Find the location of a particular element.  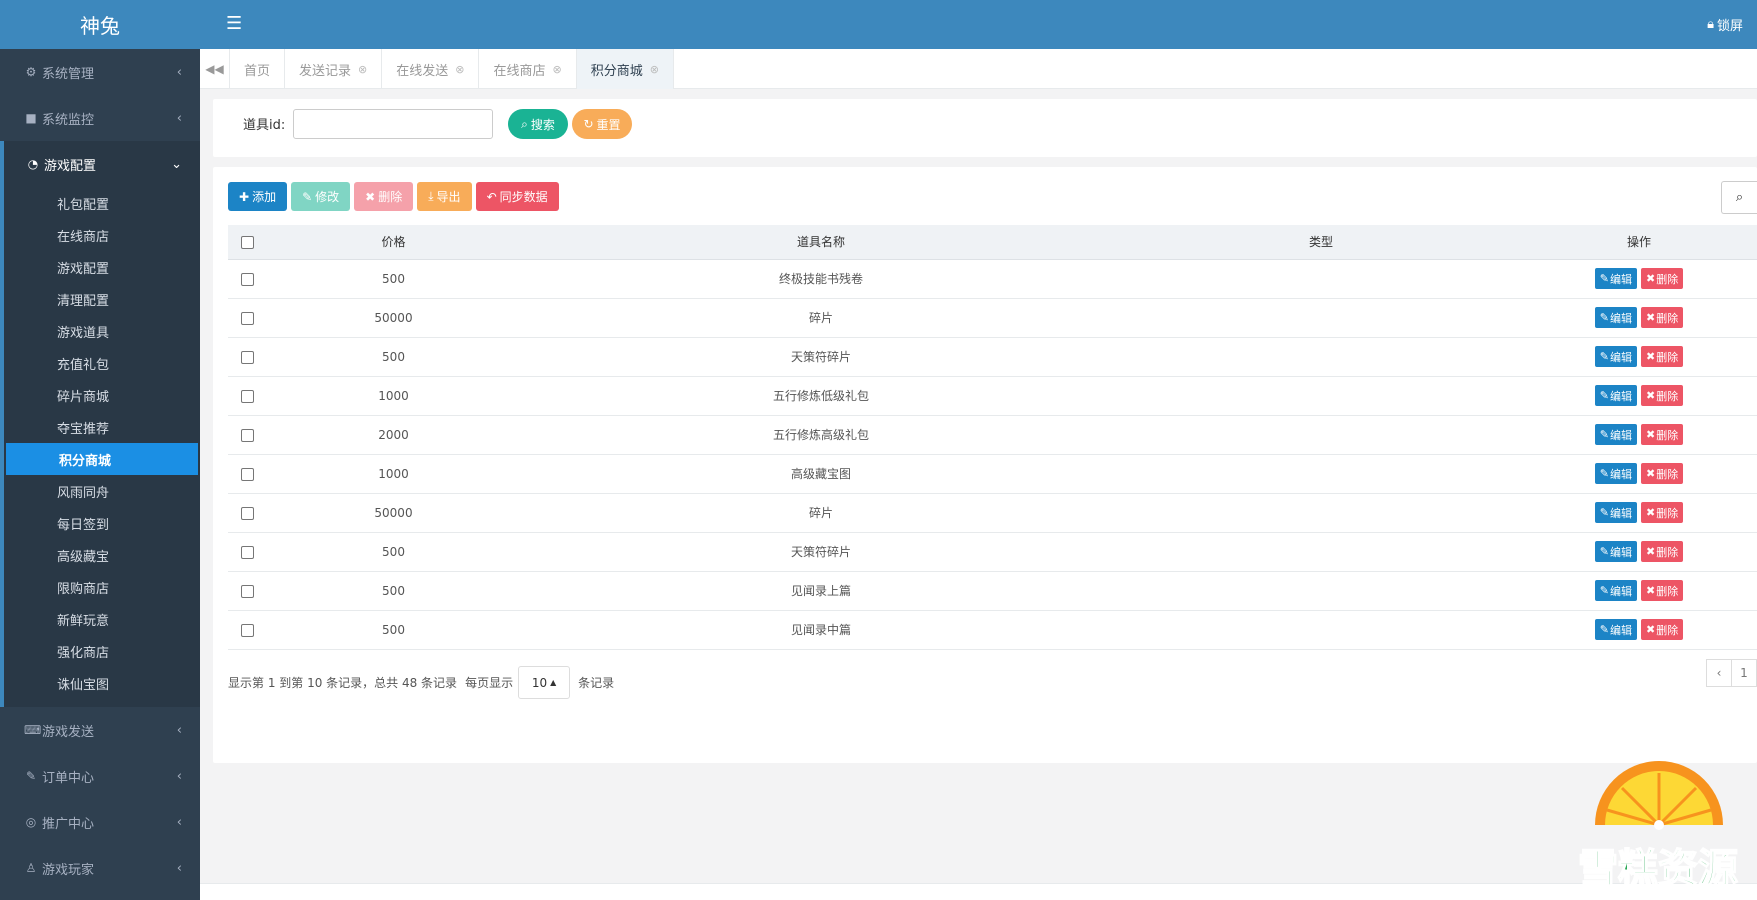

table-search-toggle: ⌕ is located at coordinates (1739, 197).